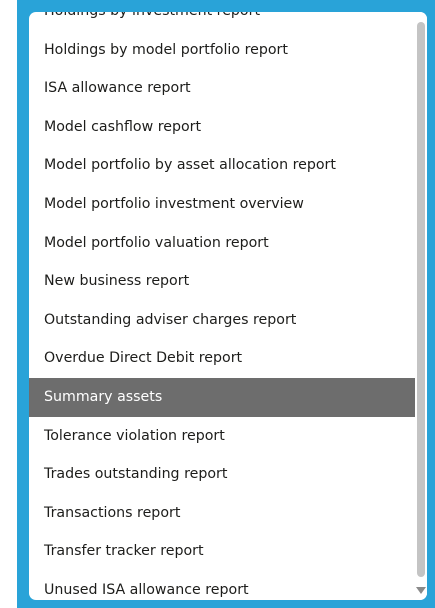 The width and height of the screenshot is (435, 608). I want to click on dropdown-option: Model portfolio investment overview, so click(222, 204).